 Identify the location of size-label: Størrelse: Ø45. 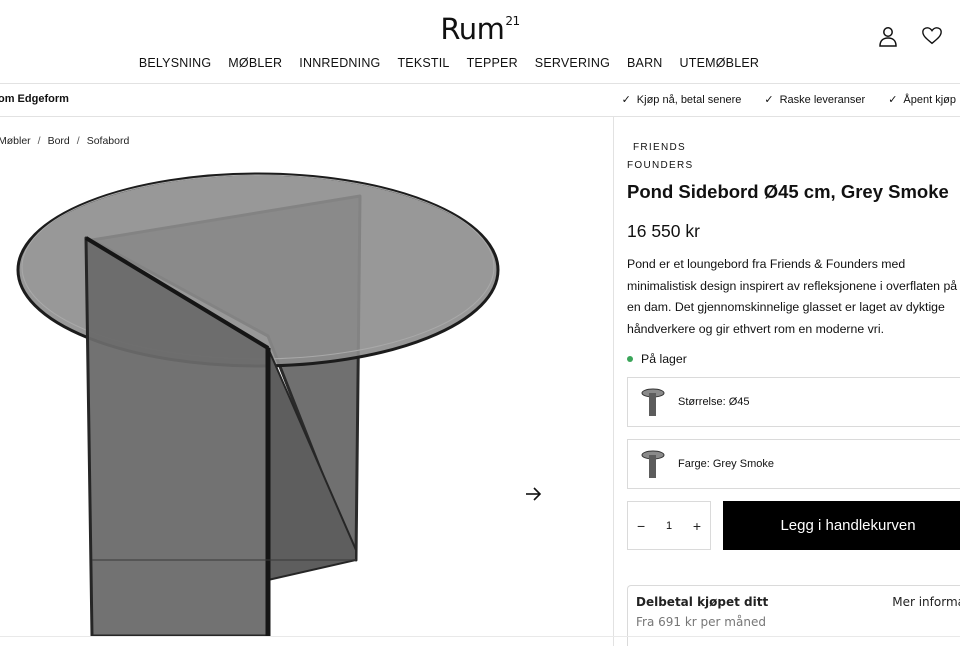
(714, 402).